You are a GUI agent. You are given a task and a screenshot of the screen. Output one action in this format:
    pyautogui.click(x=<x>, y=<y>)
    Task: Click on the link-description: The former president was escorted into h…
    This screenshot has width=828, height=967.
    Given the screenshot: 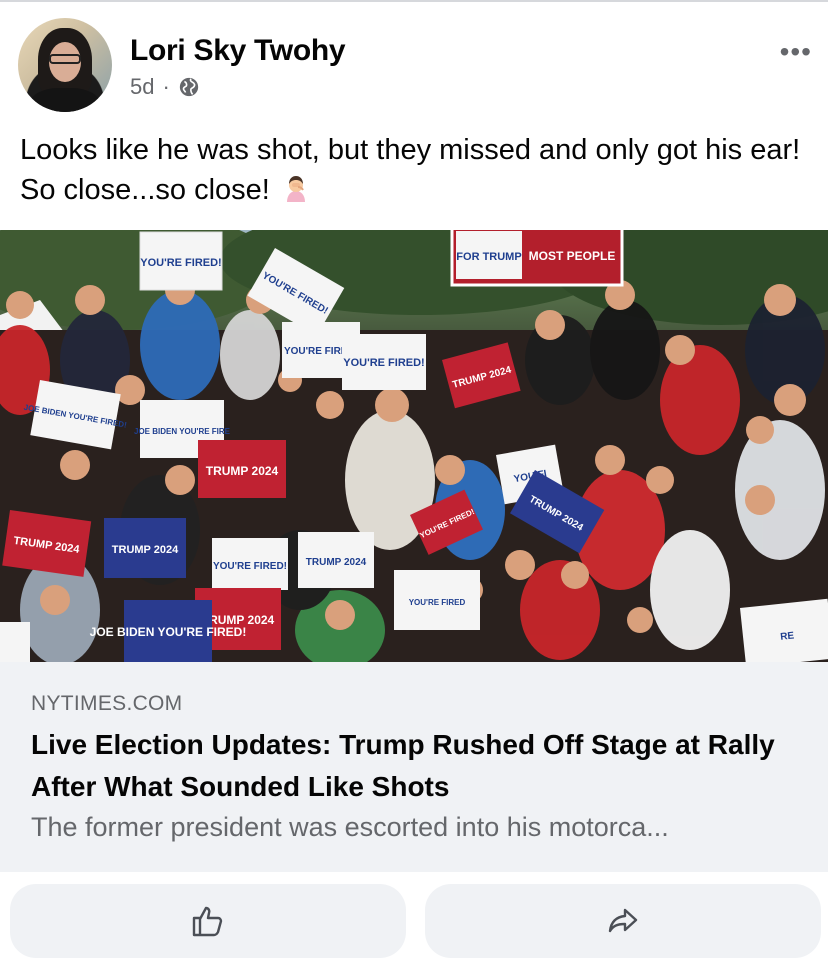 What is the action you would take?
    pyautogui.click(x=350, y=827)
    